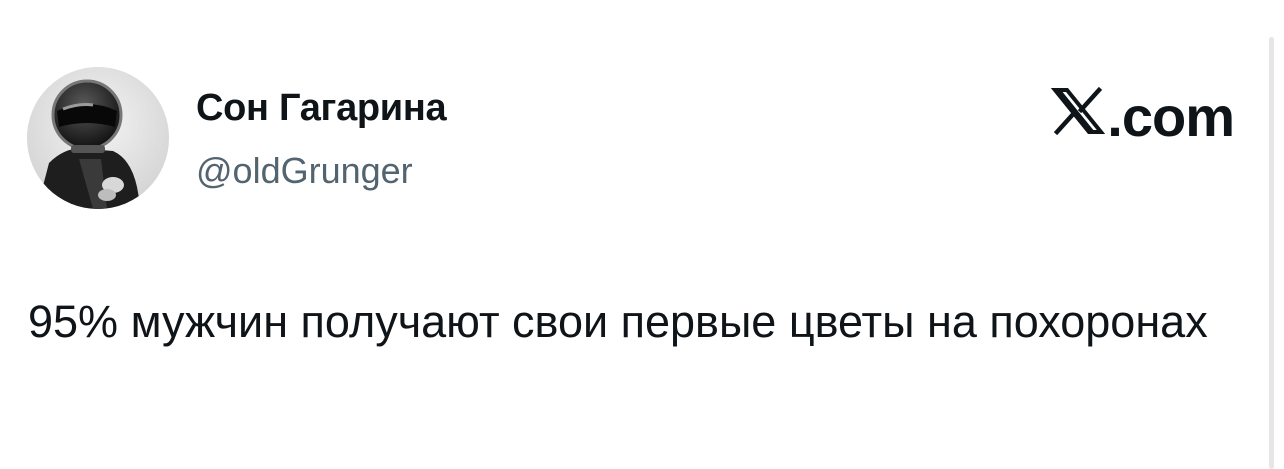  I want to click on avatar, so click(98, 138).